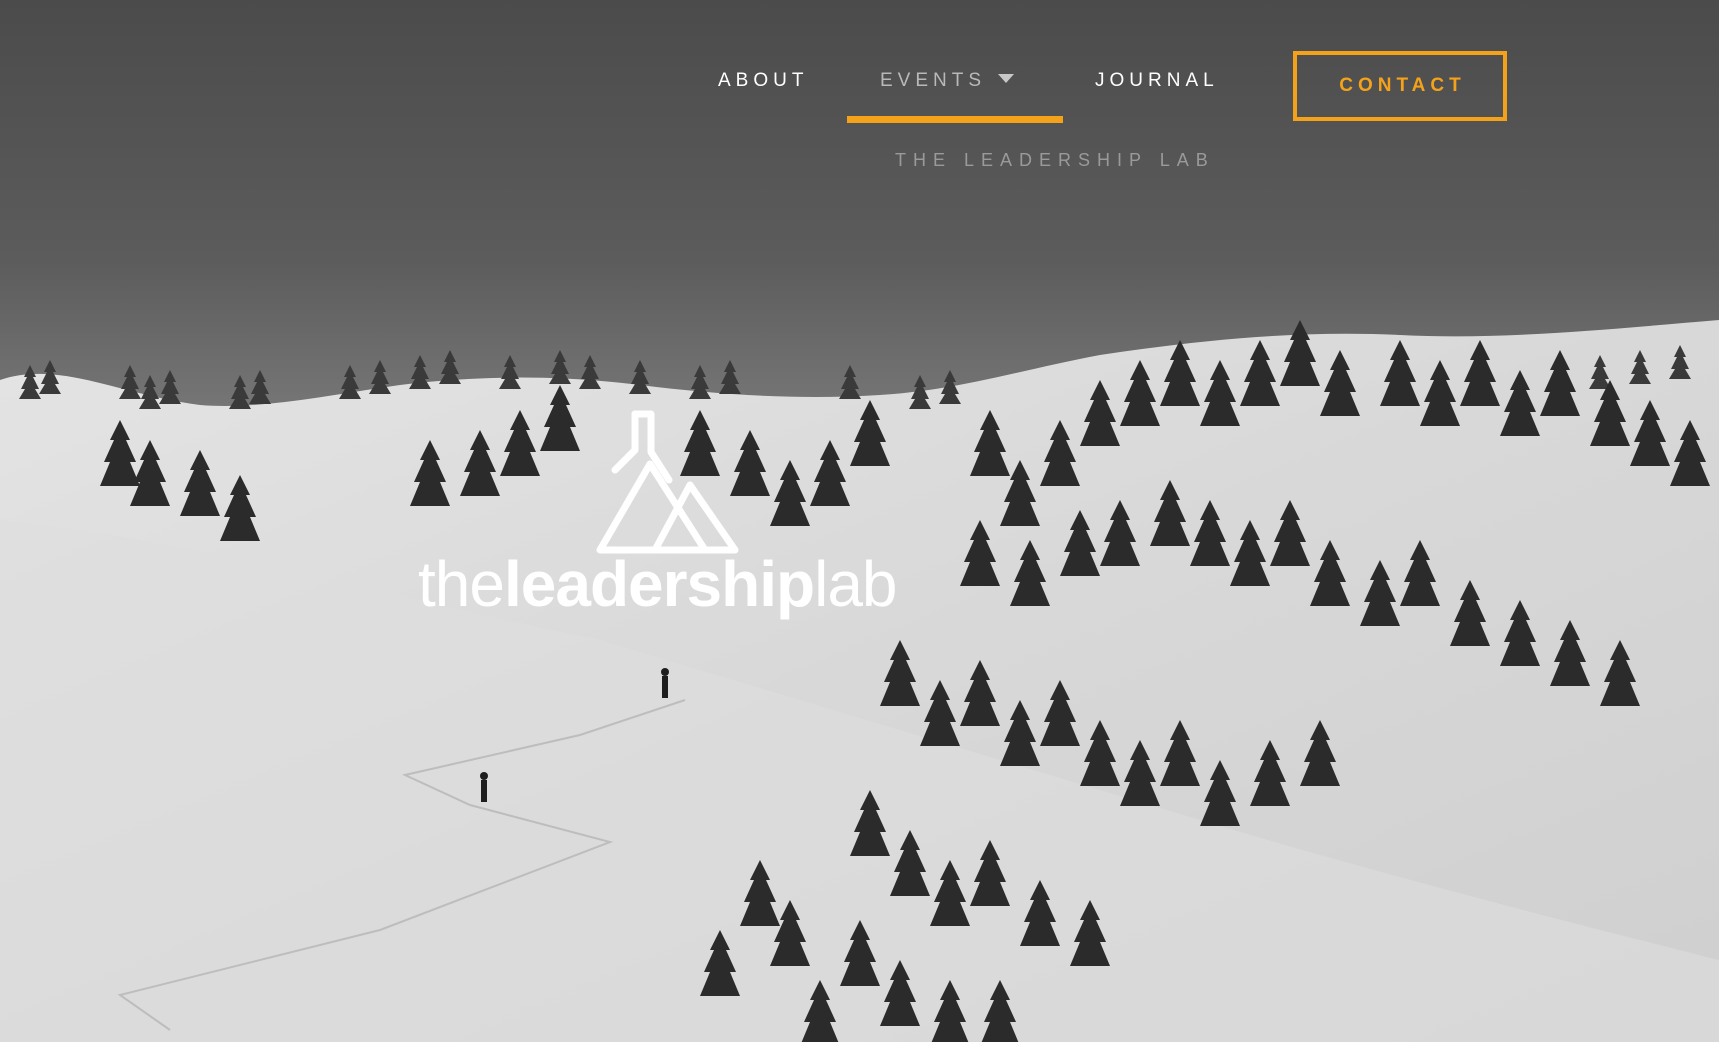  Describe the element at coordinates (1055, 160) in the screenshot. I see `events-submenu-item-leadership-lab: THE LEADERSHIP LAB` at that location.